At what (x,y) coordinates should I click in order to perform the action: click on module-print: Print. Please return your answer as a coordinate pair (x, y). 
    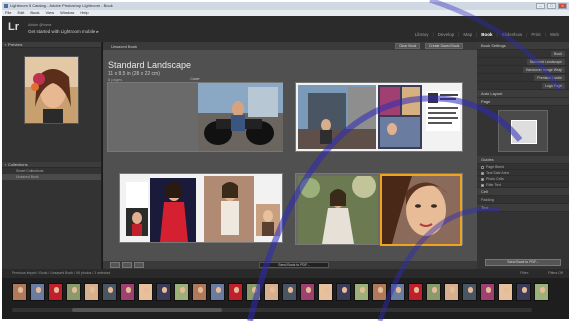
    Looking at the image, I should click on (535, 34).